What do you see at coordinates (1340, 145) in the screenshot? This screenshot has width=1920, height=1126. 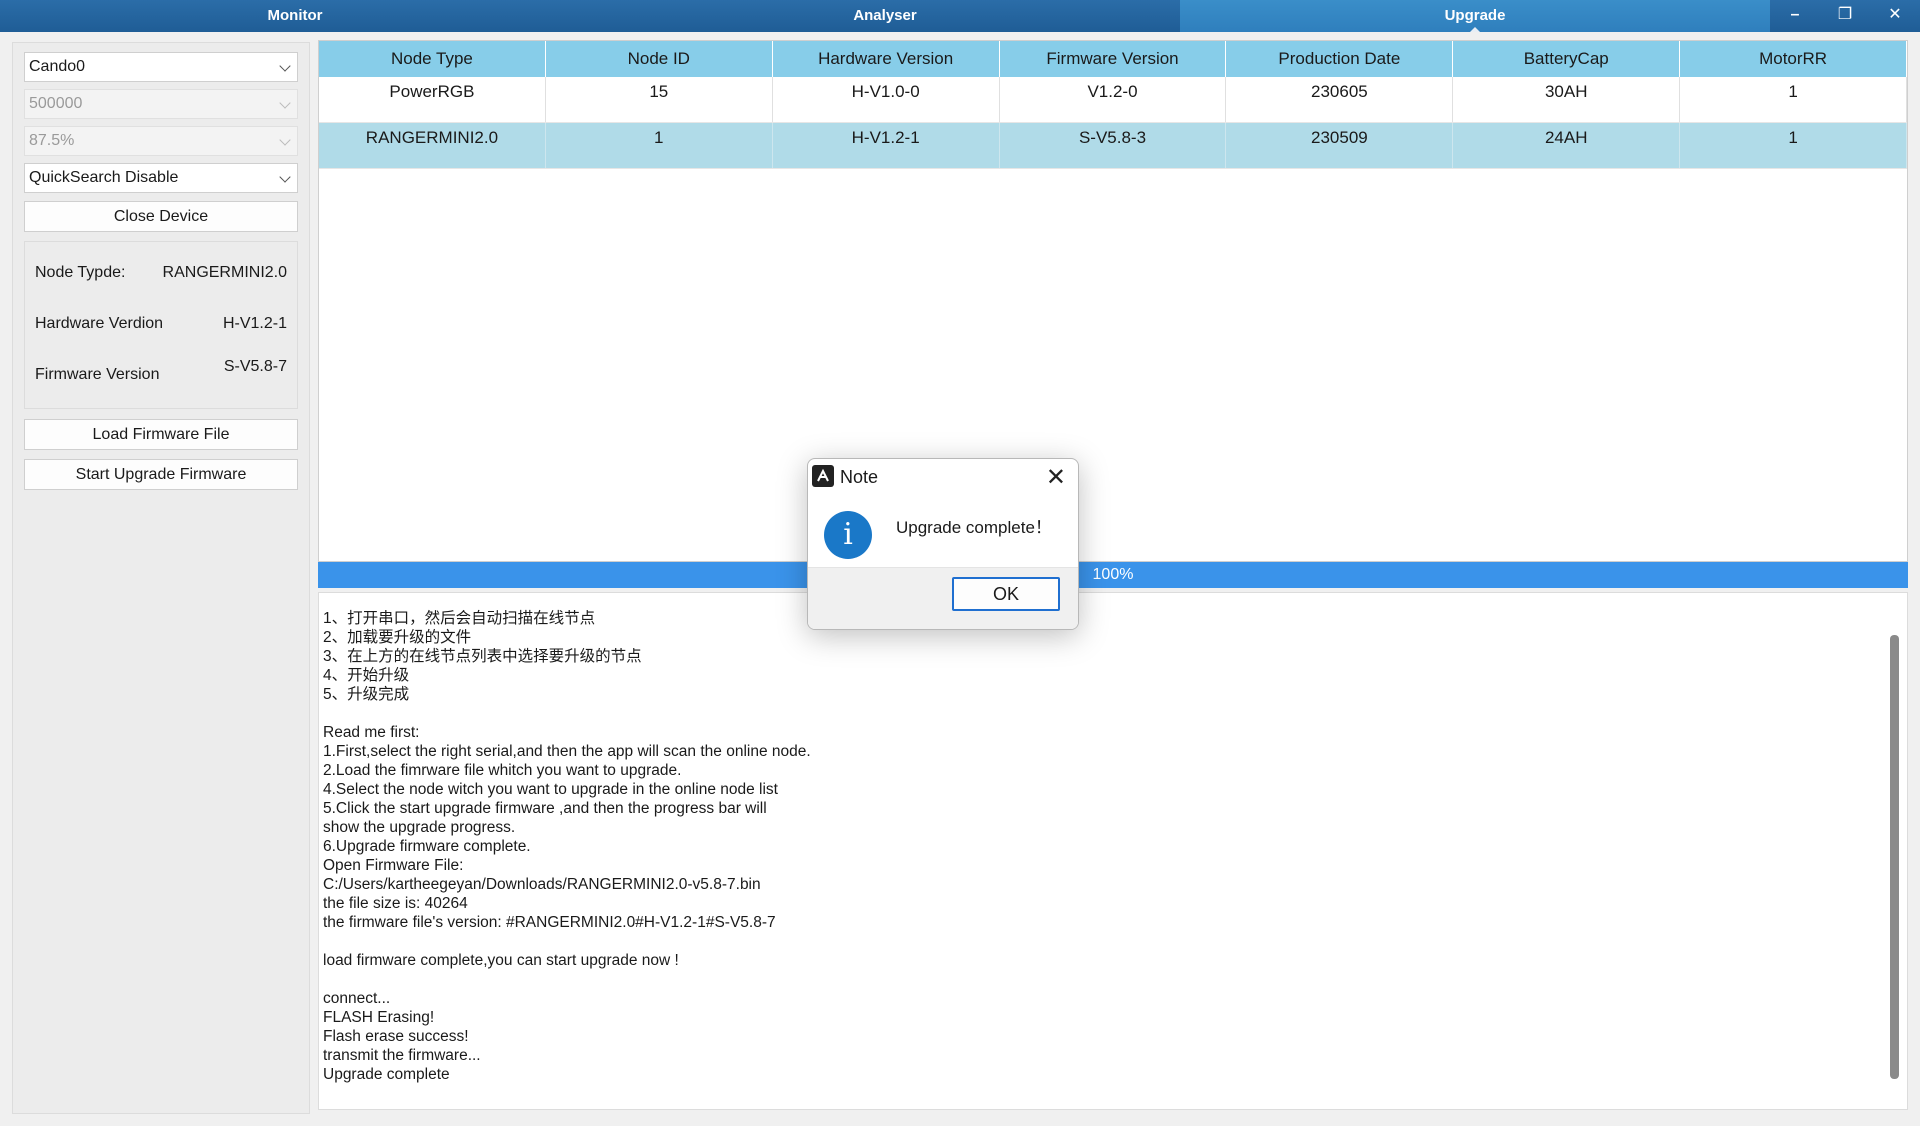 I see `table-cell: 230509` at bounding box center [1340, 145].